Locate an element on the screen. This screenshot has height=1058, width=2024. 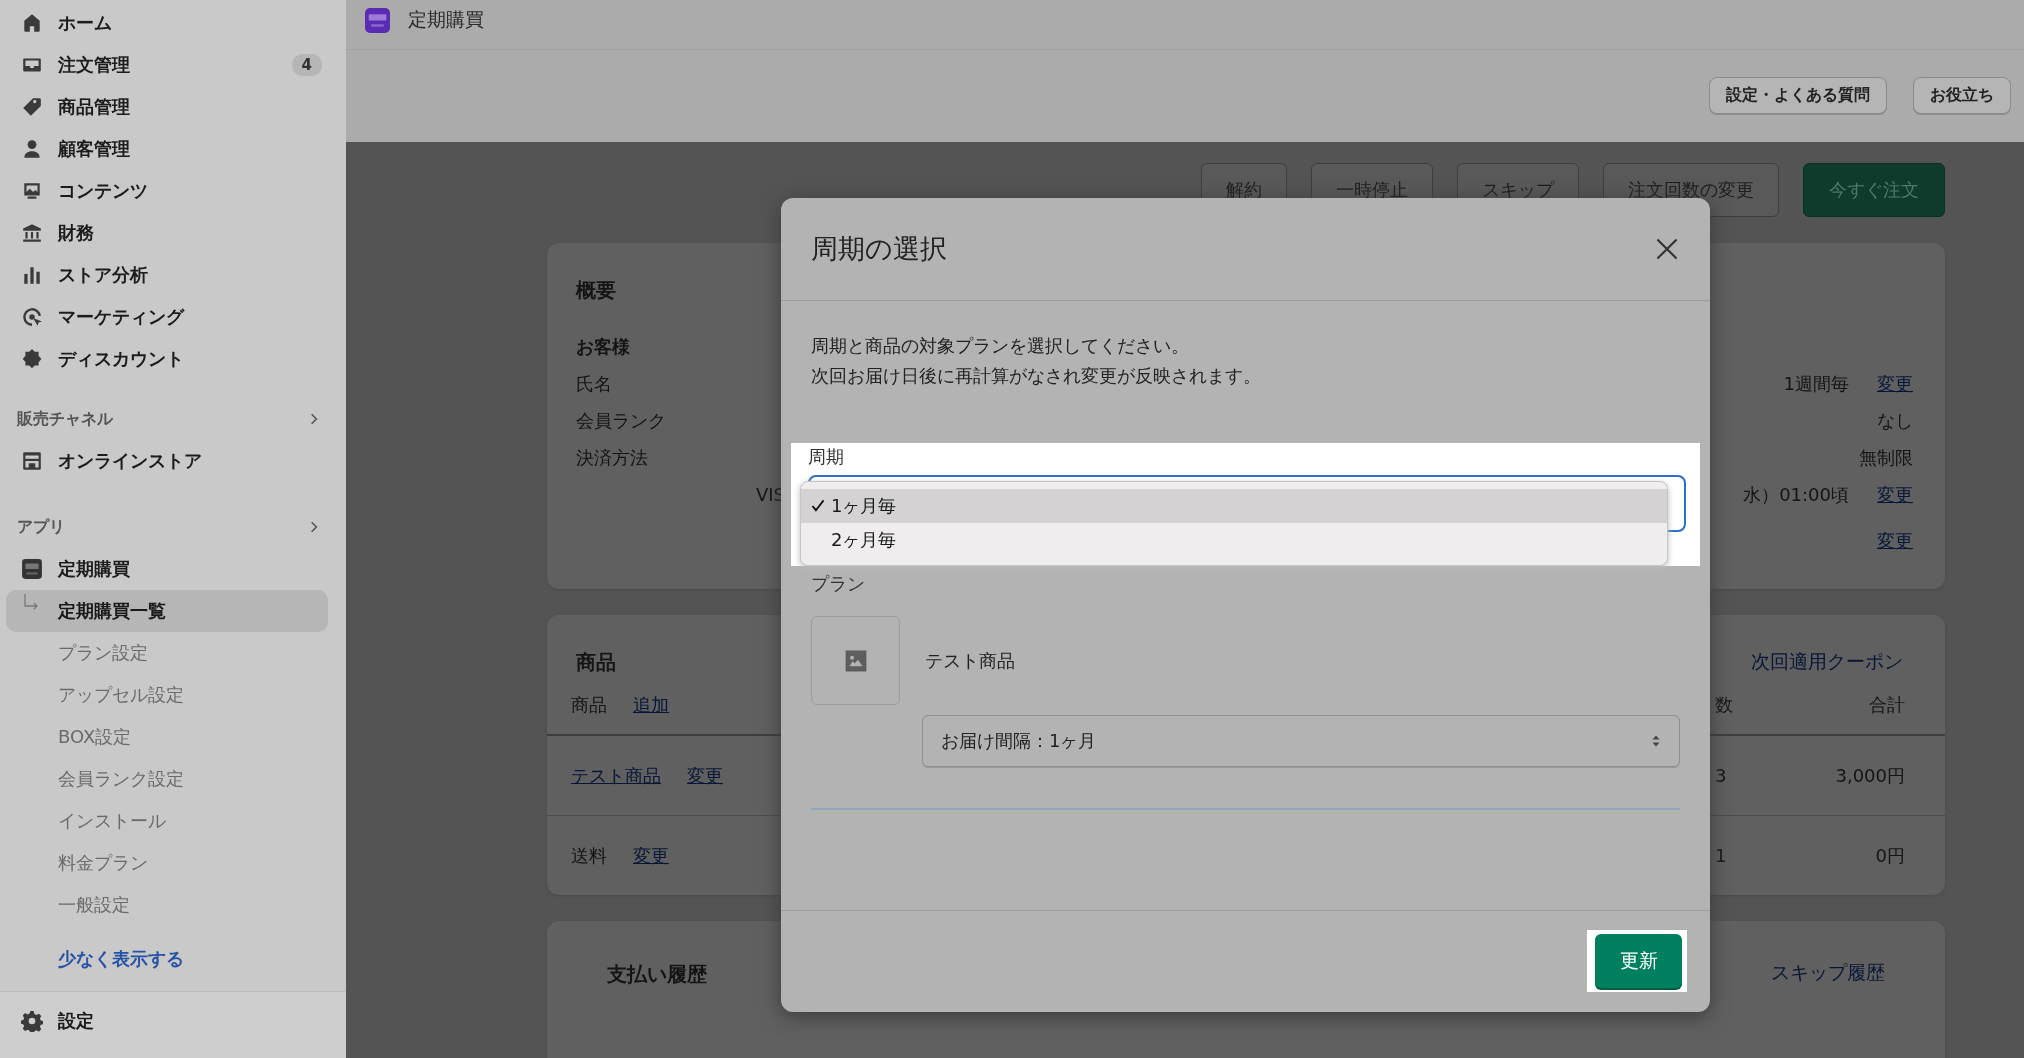
plan-select: お届け間隔：1ヶ月 is located at coordinates (1301, 741).